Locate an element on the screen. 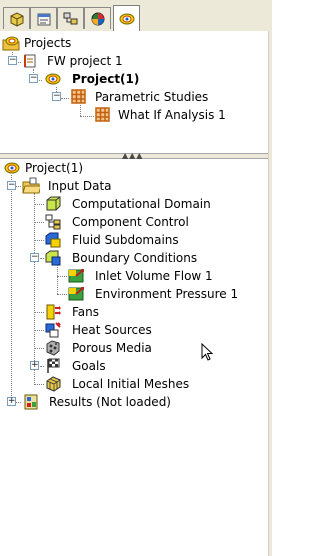  heat-sources-icon is located at coordinates (53, 330).